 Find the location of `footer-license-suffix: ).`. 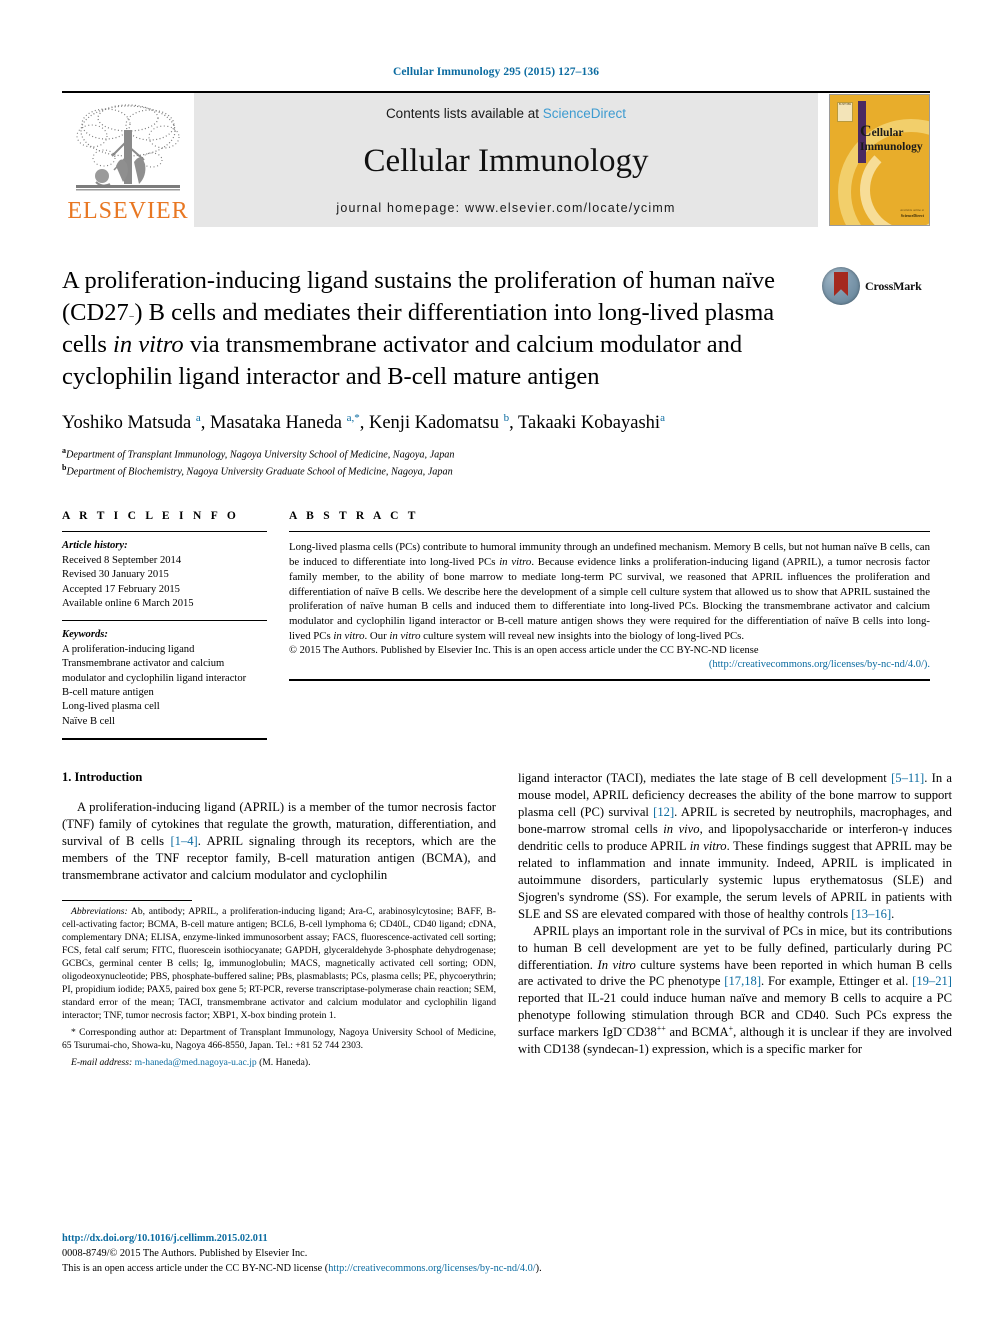

footer-license-suffix: ). is located at coordinates (538, 1268).